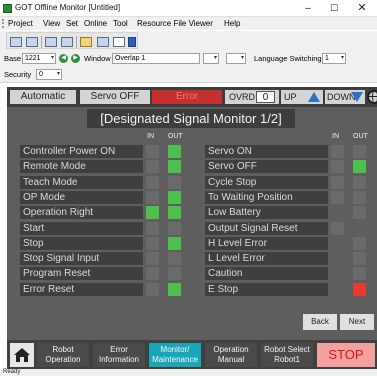 Image resolution: width=377 pixels, height=376 pixels. What do you see at coordinates (188, 8) in the screenshot?
I see `window-titlebar: GOT Offline Monitor [Untitled] – ☐ ✕` at bounding box center [188, 8].